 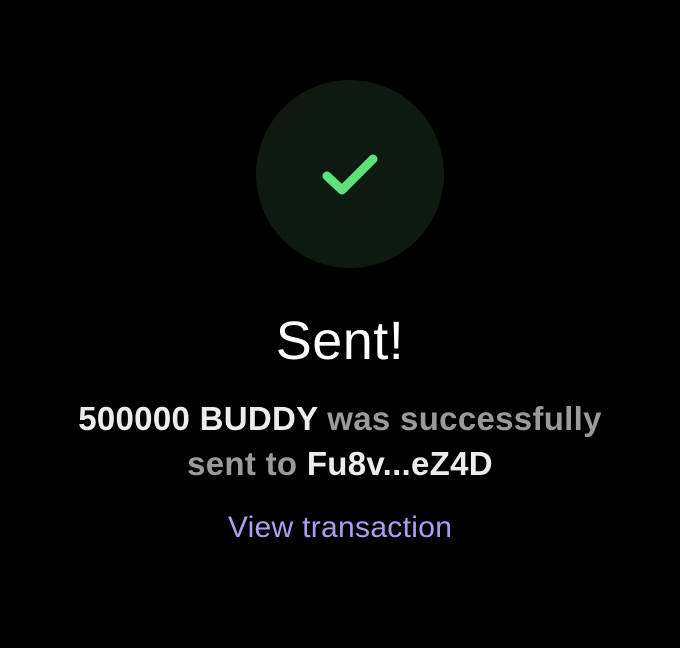 What do you see at coordinates (340, 341) in the screenshot?
I see `page-title: Sent!` at bounding box center [340, 341].